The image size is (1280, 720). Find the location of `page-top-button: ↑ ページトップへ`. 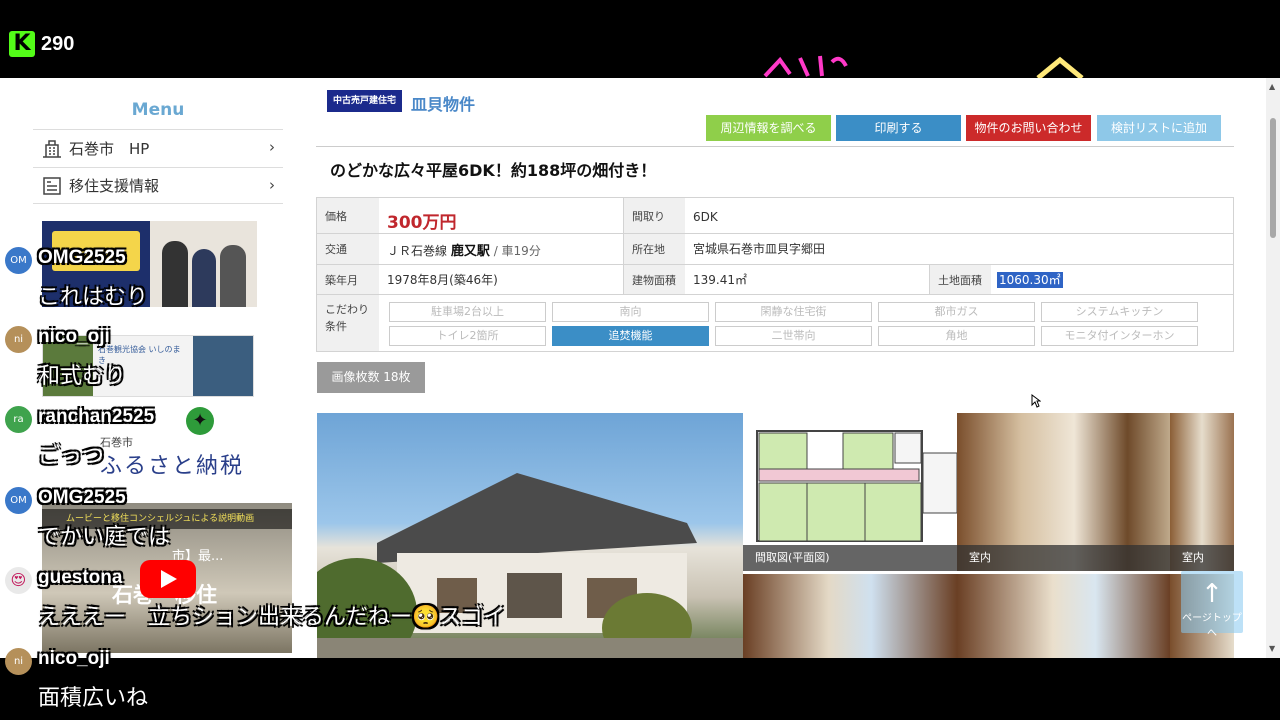

page-top-button: ↑ ページトップへ is located at coordinates (1212, 605).